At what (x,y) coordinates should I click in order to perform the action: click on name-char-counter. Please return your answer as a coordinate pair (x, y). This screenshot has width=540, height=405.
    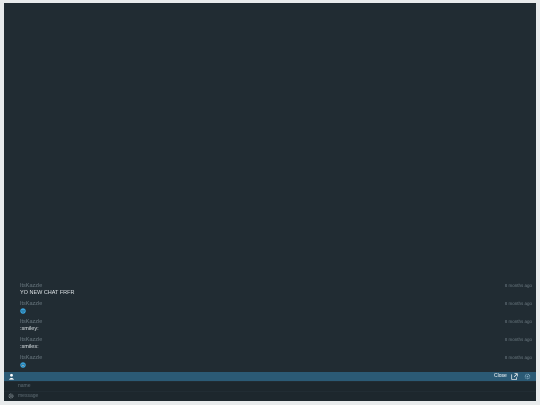
    Looking at the image, I should click on (531, 386).